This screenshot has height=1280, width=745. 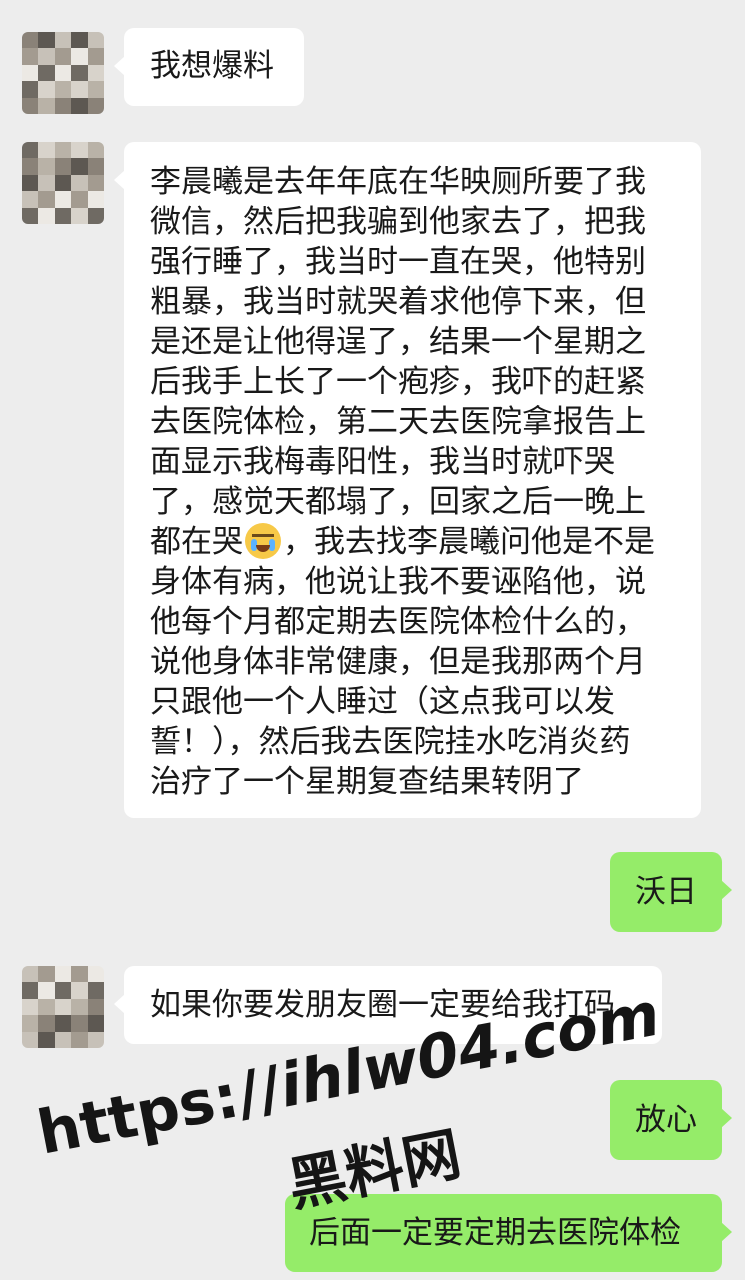 What do you see at coordinates (382, 702) in the screenshot?
I see `message-line: 只跟他一个人睡过（这点我可以发` at bounding box center [382, 702].